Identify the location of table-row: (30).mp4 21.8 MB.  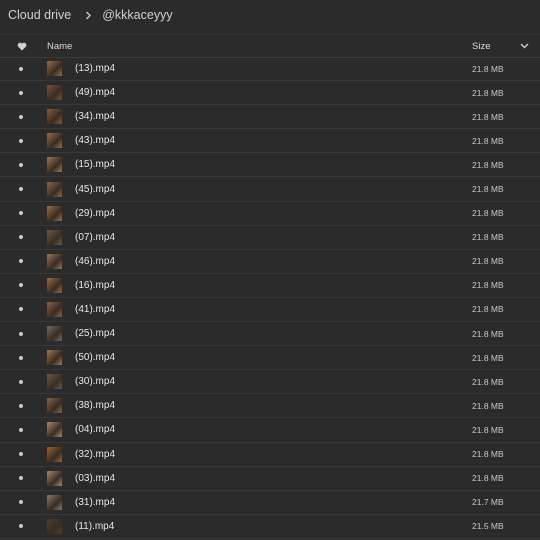
(270, 382).